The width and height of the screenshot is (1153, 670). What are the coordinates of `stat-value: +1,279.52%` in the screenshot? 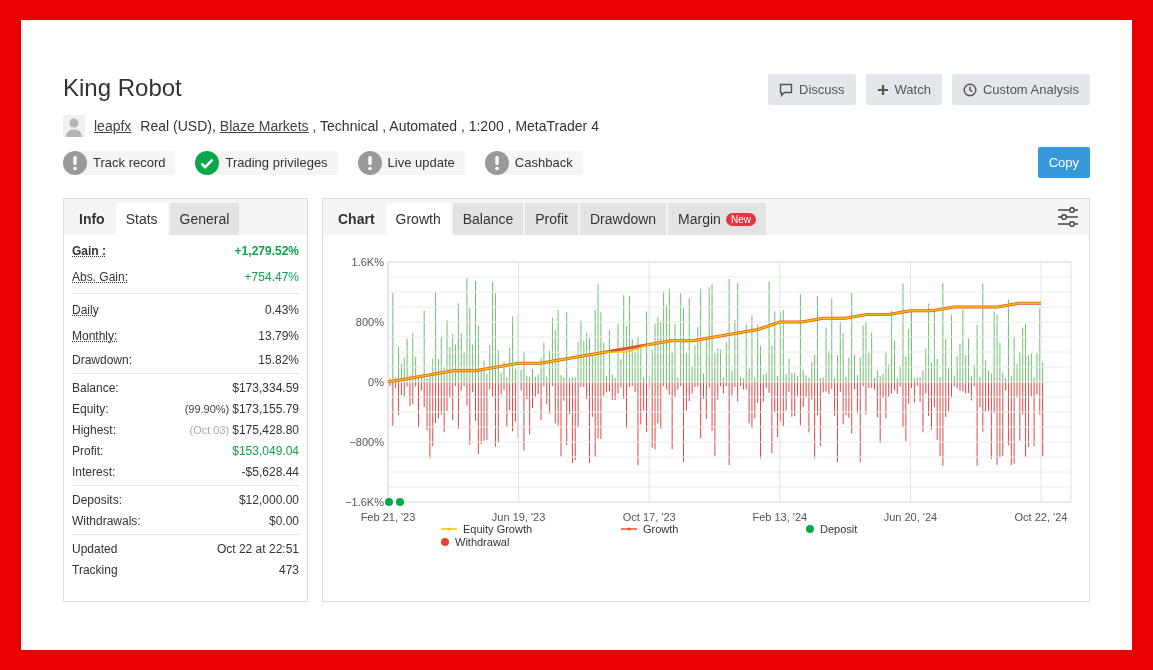 It's located at (266, 251).